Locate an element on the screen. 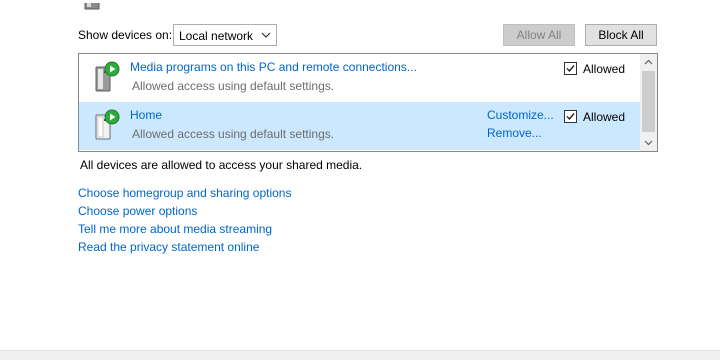 The height and width of the screenshot is (360, 720). scroll-up-icon is located at coordinates (648, 62).